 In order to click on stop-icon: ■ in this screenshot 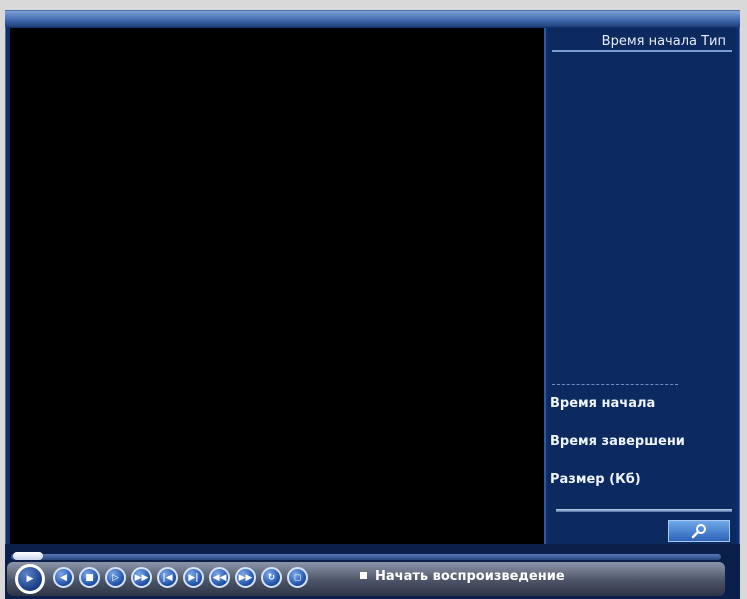, I will do `click(89, 577)`.